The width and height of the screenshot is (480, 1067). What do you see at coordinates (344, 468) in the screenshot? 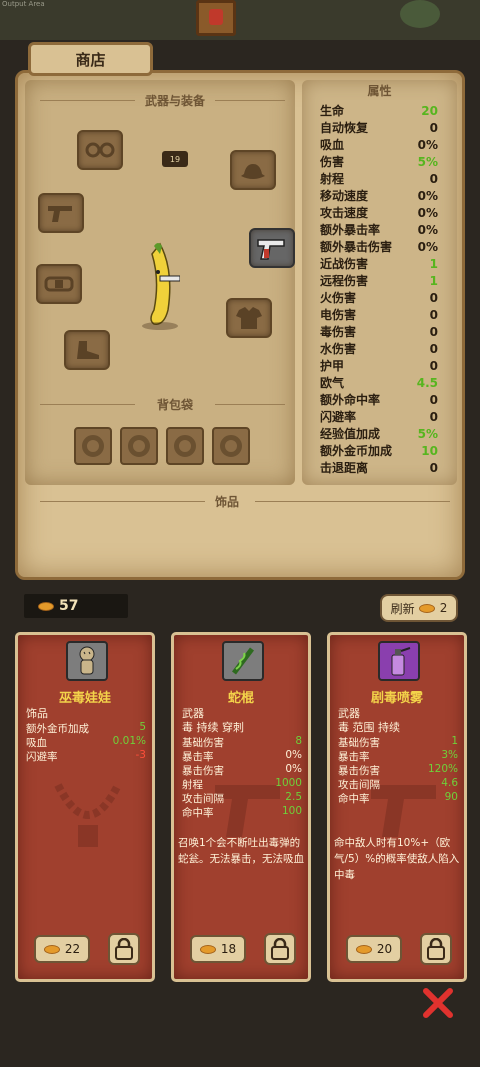
I see `attribute-label: 击退距离` at bounding box center [344, 468].